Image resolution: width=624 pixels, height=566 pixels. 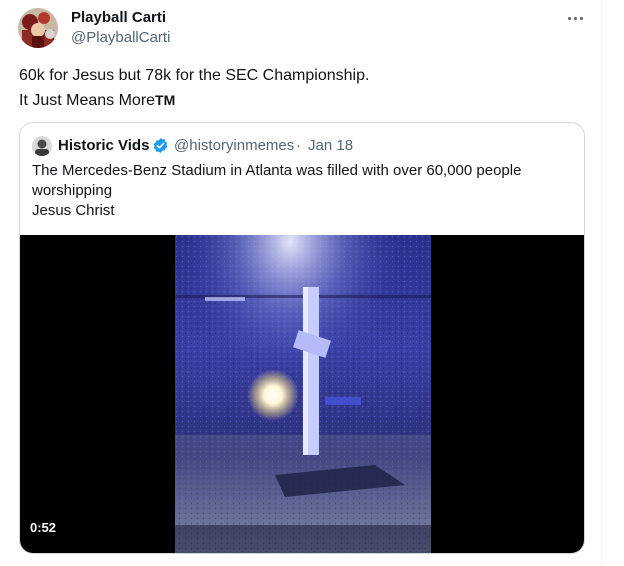 I want to click on author-handle: @PlayballCarti, so click(x=120, y=37).